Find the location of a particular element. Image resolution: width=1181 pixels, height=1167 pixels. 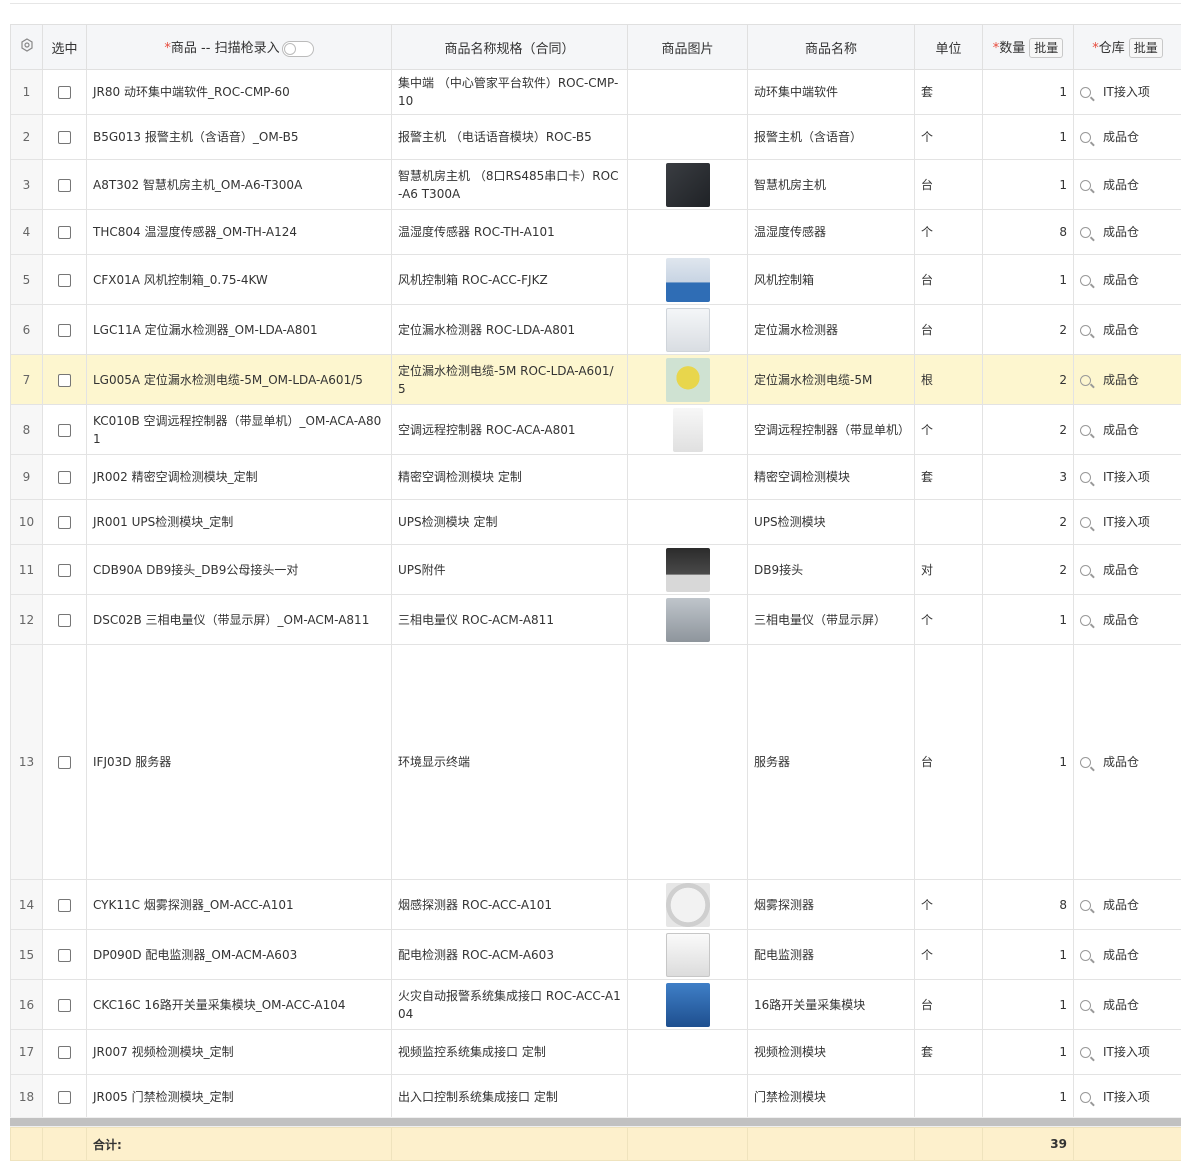

spec-cell: 三相电量仪 ROC-ACM-A811 is located at coordinates (509, 619).